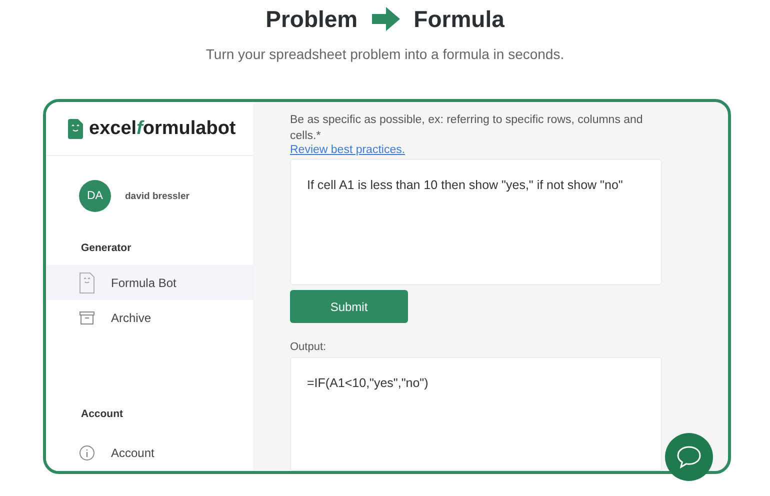 This screenshot has width=770, height=496. Describe the element at coordinates (102, 414) in the screenshot. I see `section-heading: Account` at that location.